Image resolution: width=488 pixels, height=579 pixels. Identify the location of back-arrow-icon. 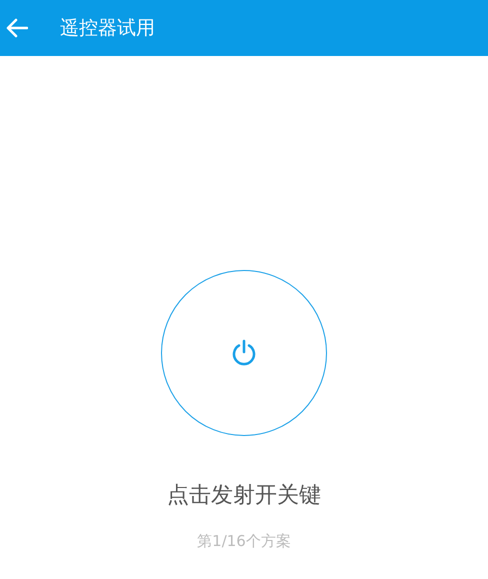
(17, 28).